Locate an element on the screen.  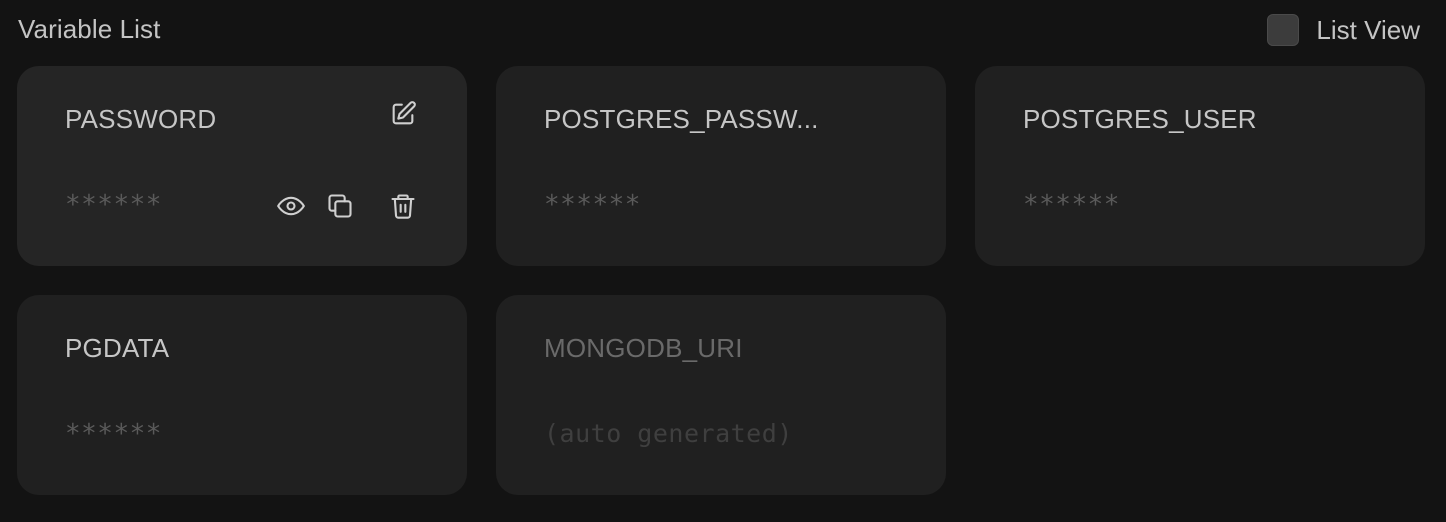
variable-name: MONGODB_URI is located at coordinates (643, 348).